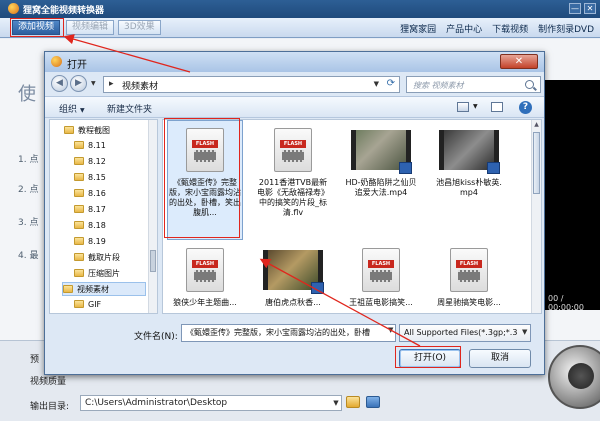  I want to click on scroll-up-icon: ▲, so click(536, 125).